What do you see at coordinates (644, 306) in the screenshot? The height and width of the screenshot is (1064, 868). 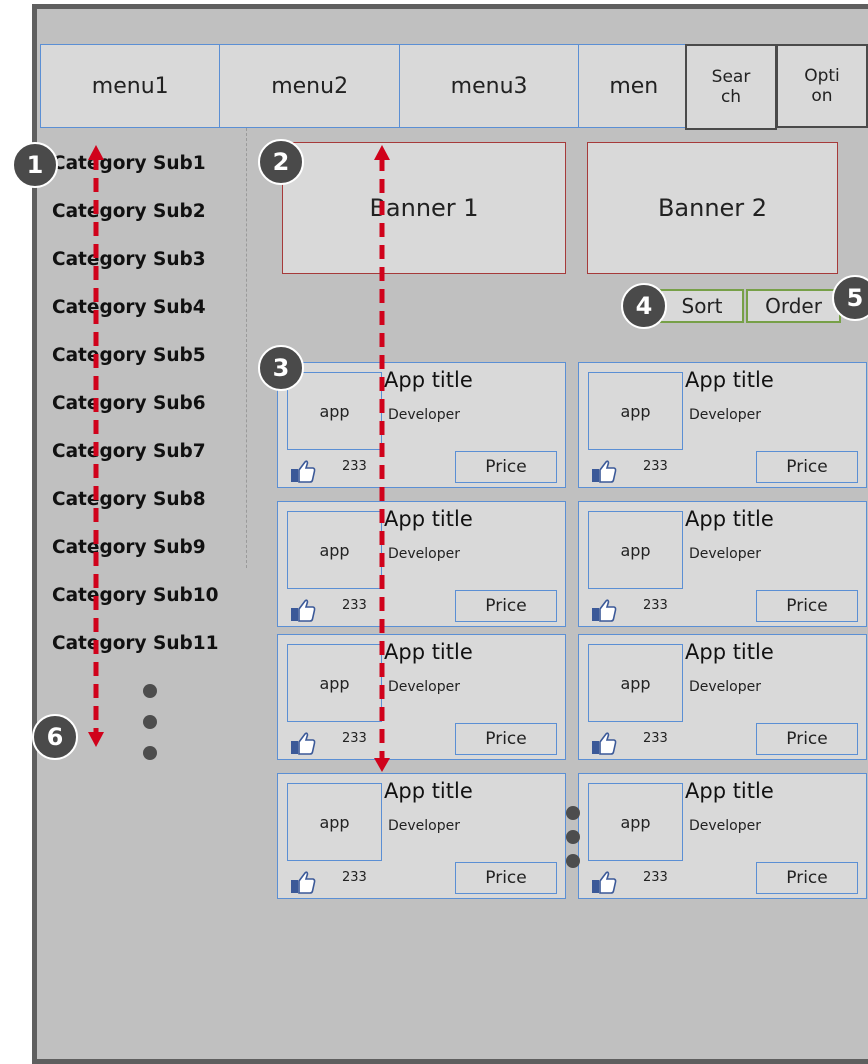 I see `marker-4: 4` at bounding box center [644, 306].